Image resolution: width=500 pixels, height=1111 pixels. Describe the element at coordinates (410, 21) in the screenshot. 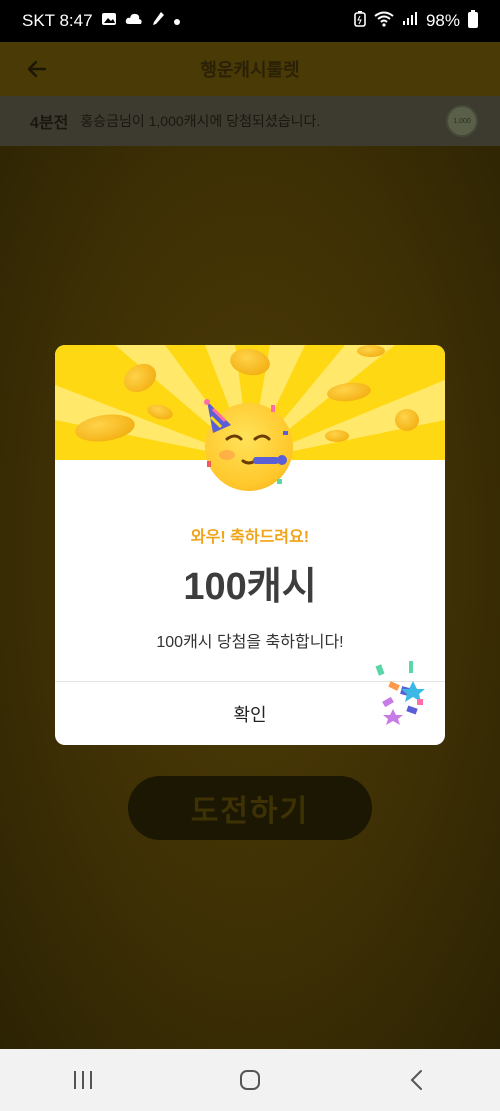

I see `signal-icon` at that location.